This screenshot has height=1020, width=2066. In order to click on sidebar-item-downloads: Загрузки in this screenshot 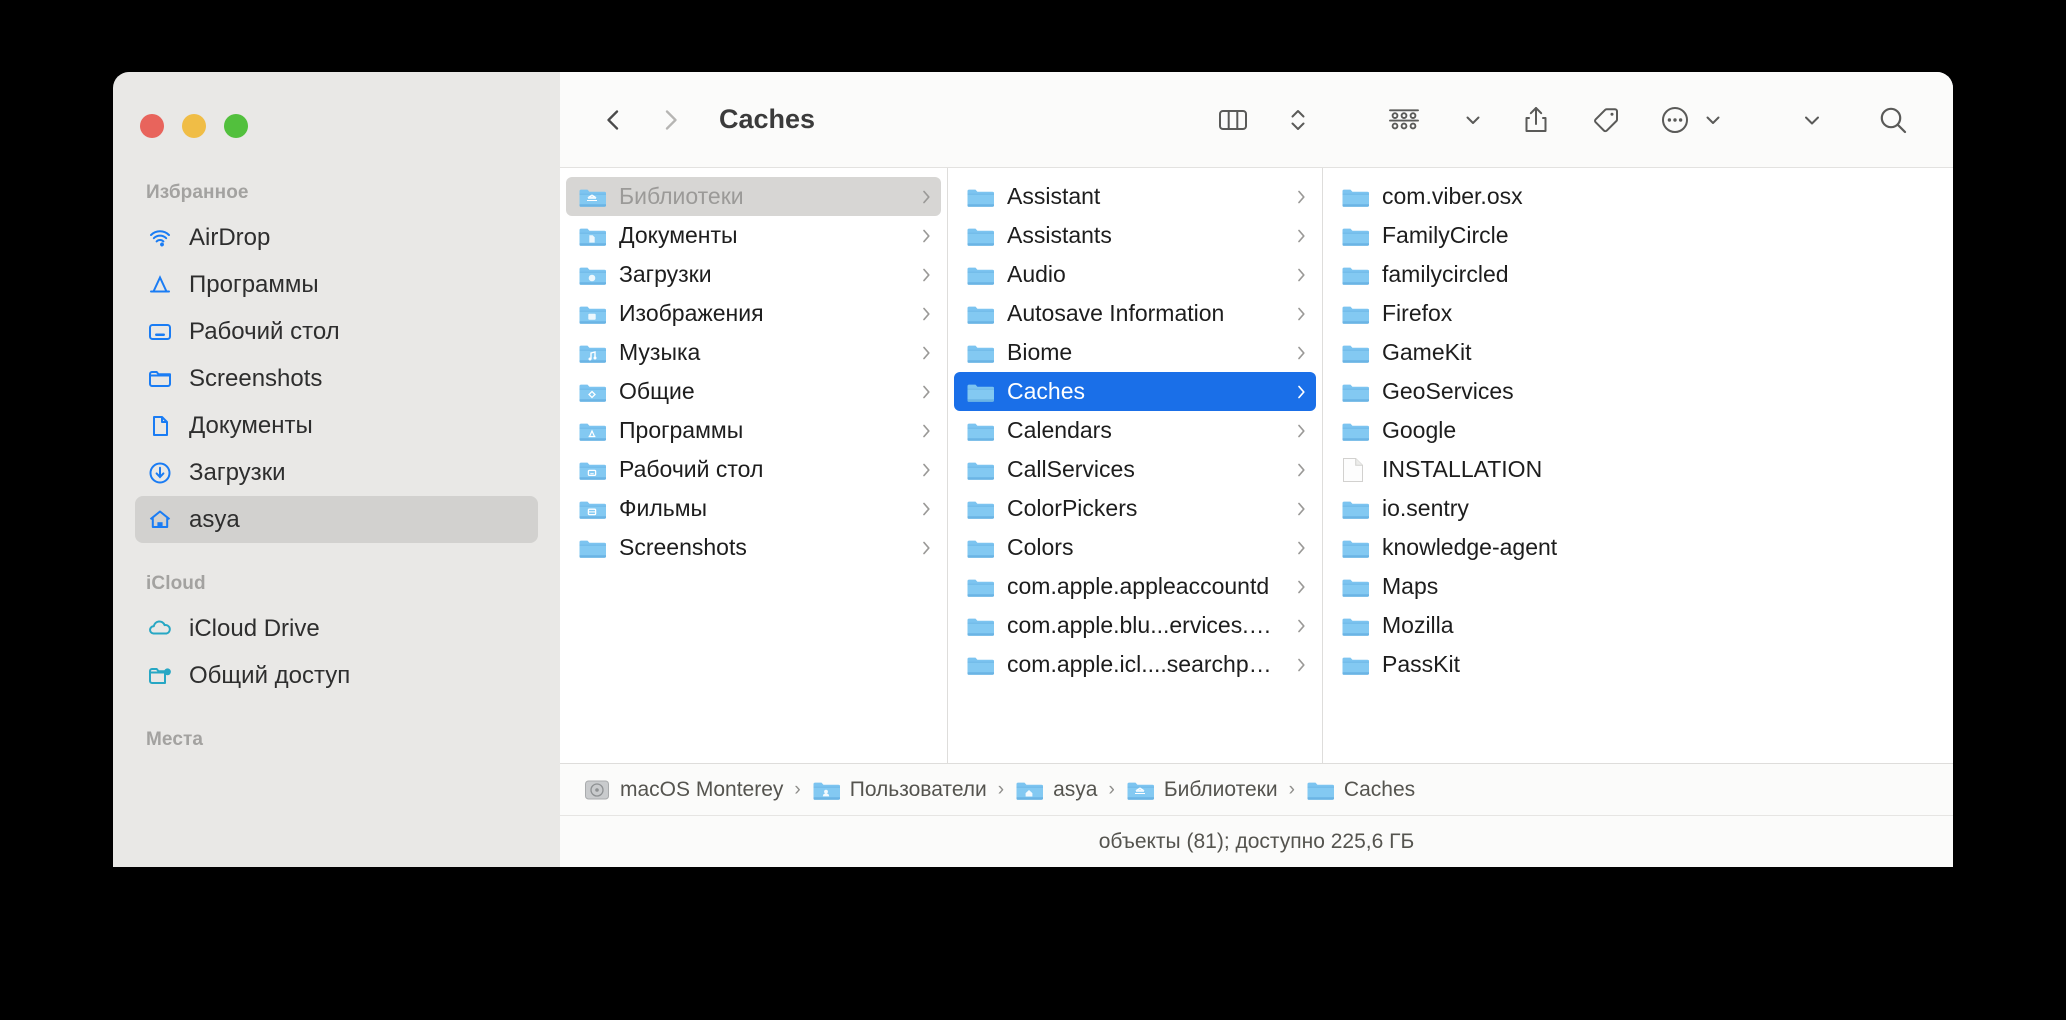, I will do `click(336, 472)`.